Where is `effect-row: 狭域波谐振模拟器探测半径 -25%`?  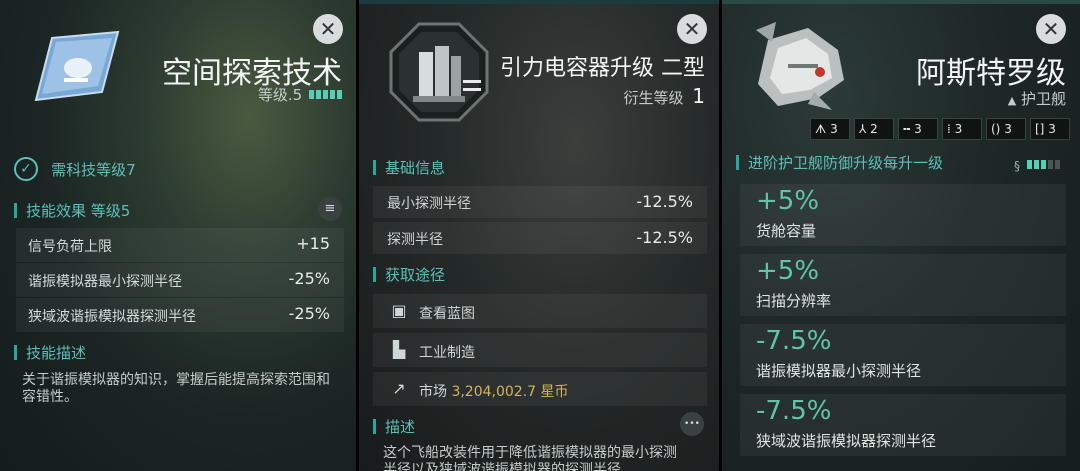
effect-row: 狭域波谐振模拟器探测半径 -25% is located at coordinates (180, 315).